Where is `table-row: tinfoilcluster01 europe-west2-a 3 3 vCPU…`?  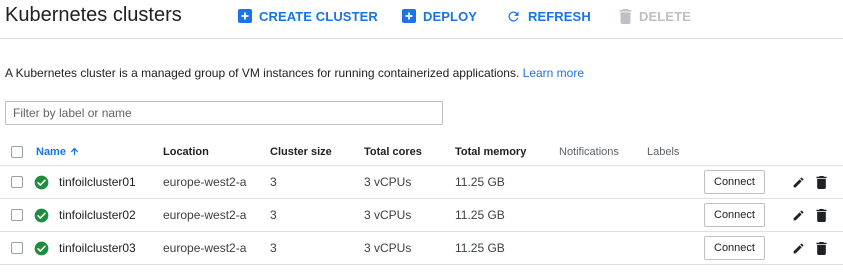
table-row: tinfoilcluster01 europe-west2-a 3 3 vCPU… is located at coordinates (421, 182).